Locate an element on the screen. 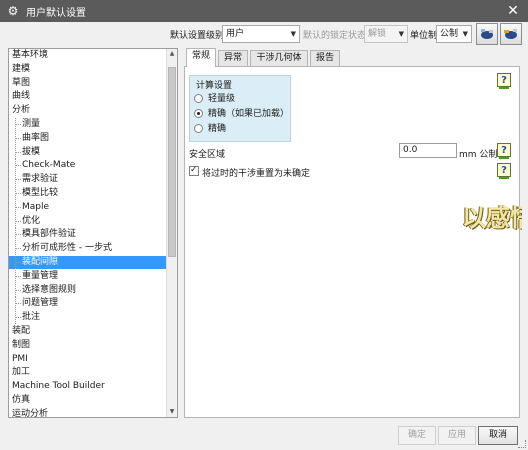 Image resolution: width=528 pixels, height=450 pixels. tab-report: 报告 is located at coordinates (325, 58).